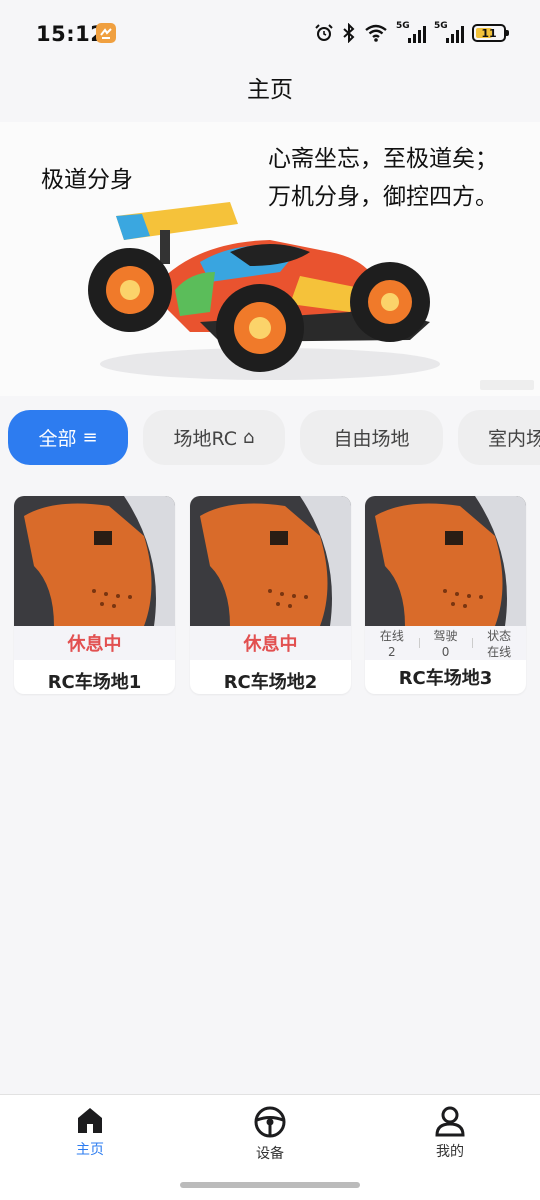 The image size is (540, 1200). I want to click on section-divider, so click(270, 475).